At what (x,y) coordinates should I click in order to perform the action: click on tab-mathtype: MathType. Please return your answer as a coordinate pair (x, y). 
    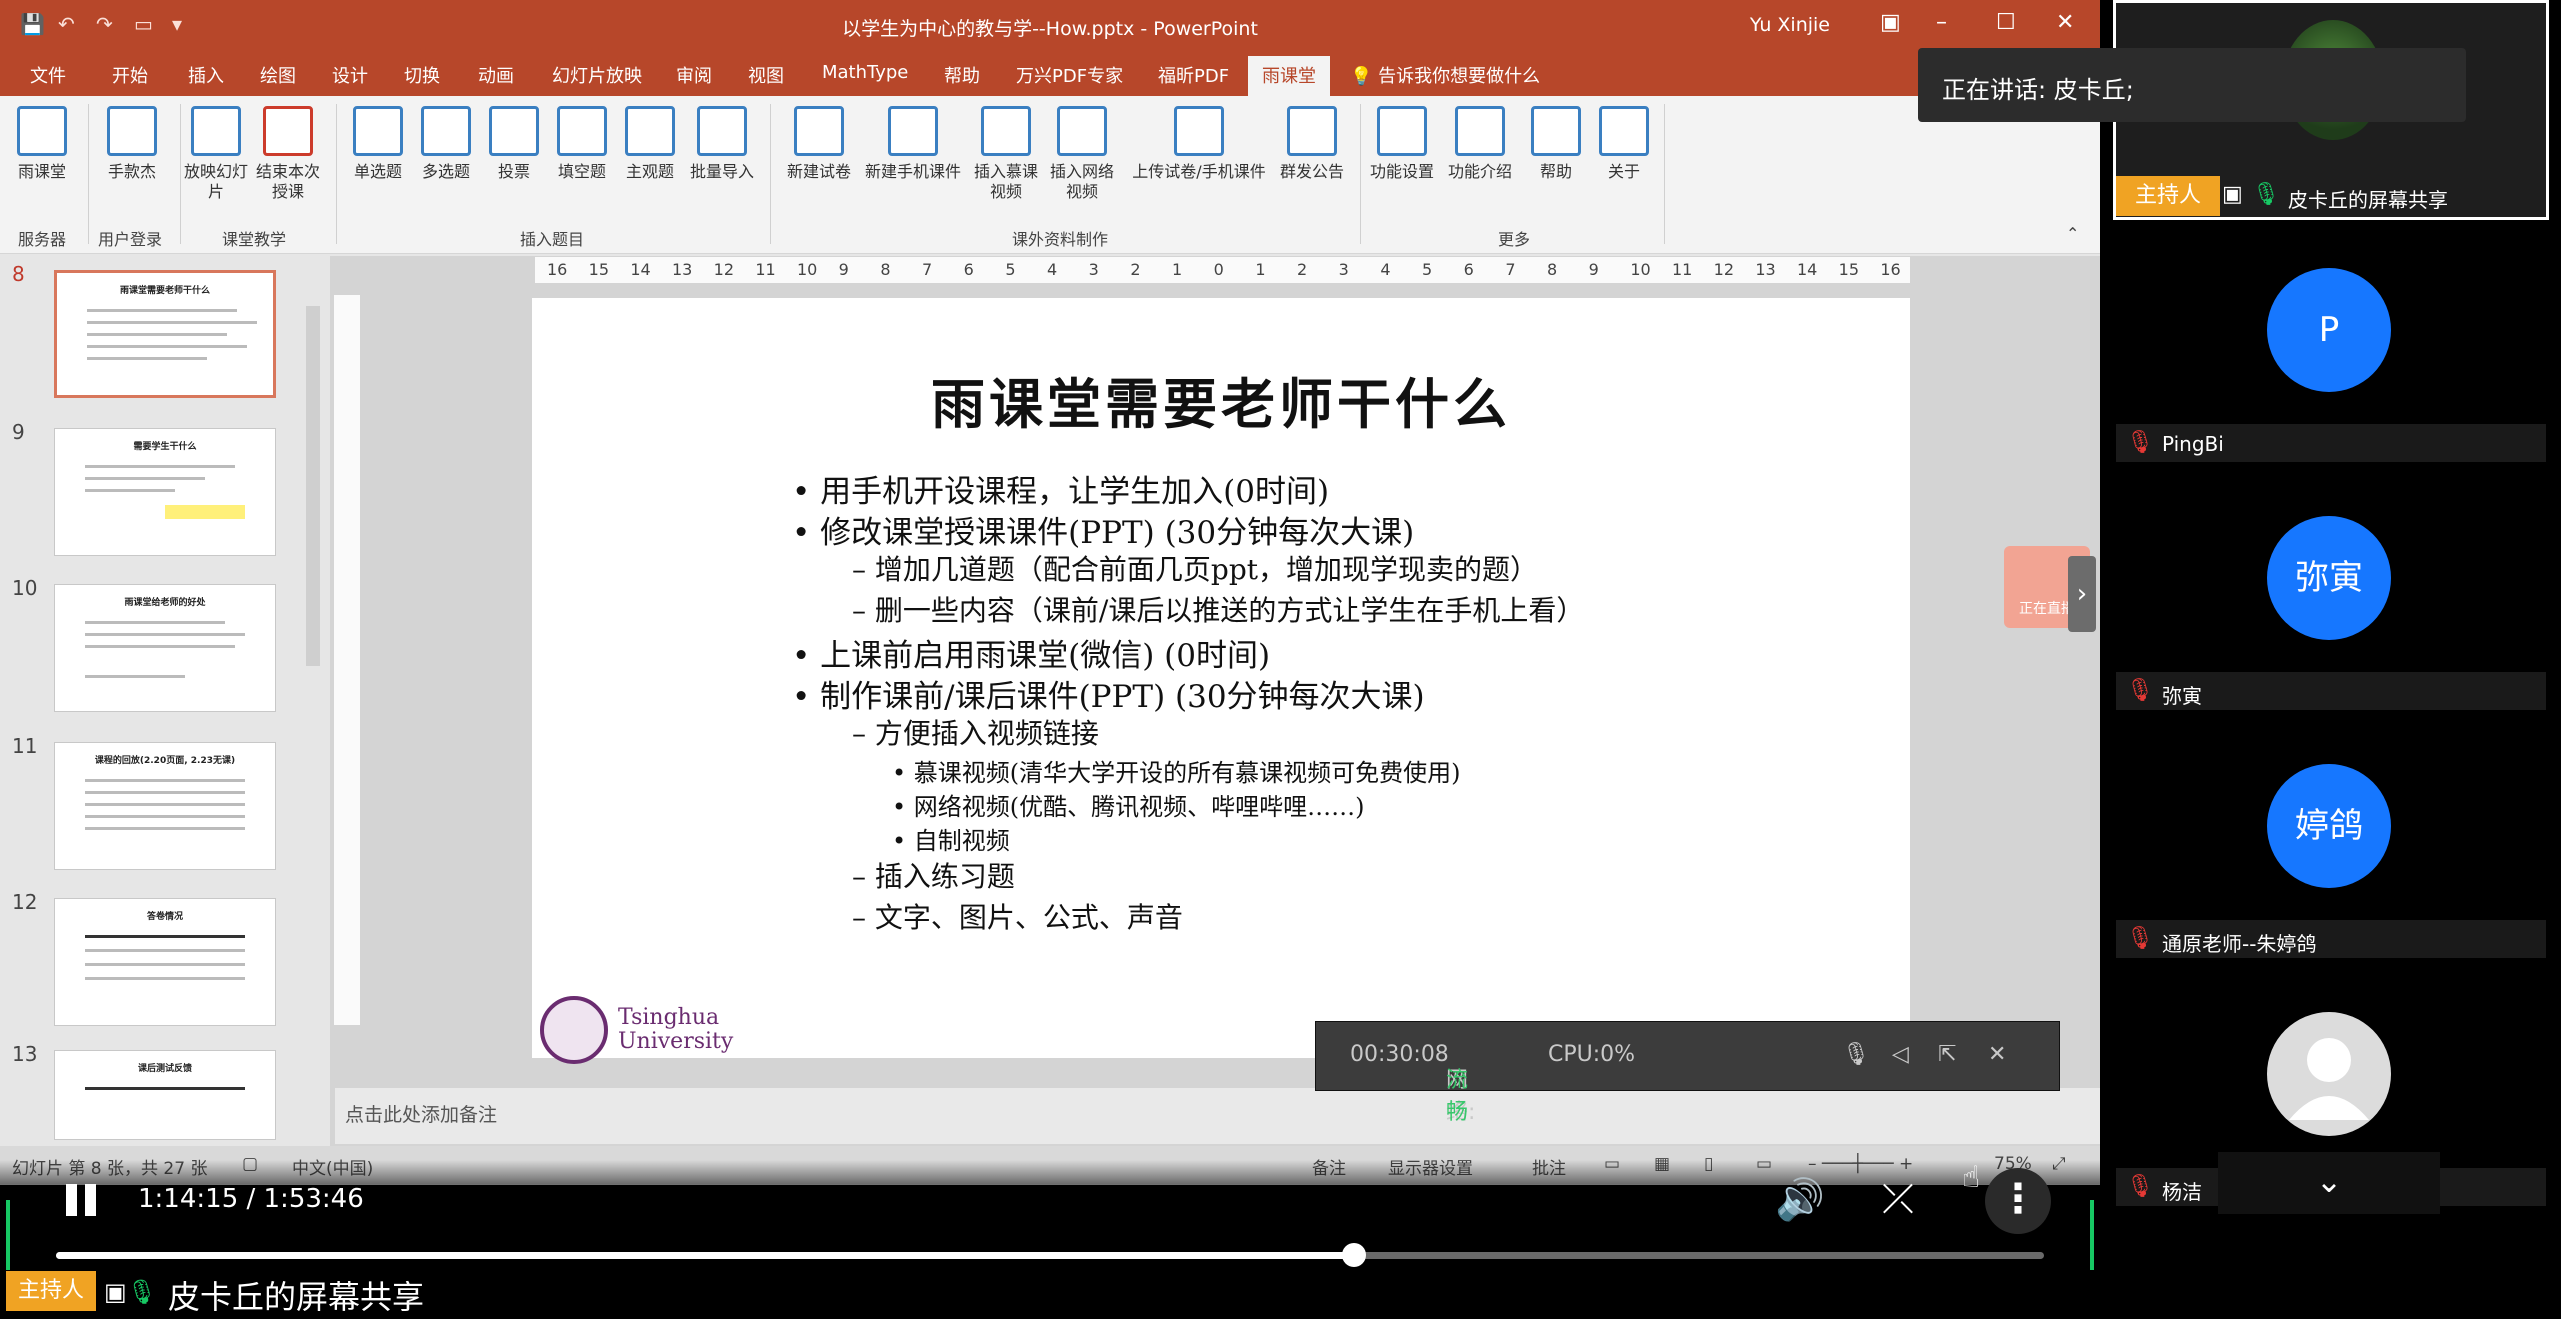
    Looking at the image, I should click on (865, 72).